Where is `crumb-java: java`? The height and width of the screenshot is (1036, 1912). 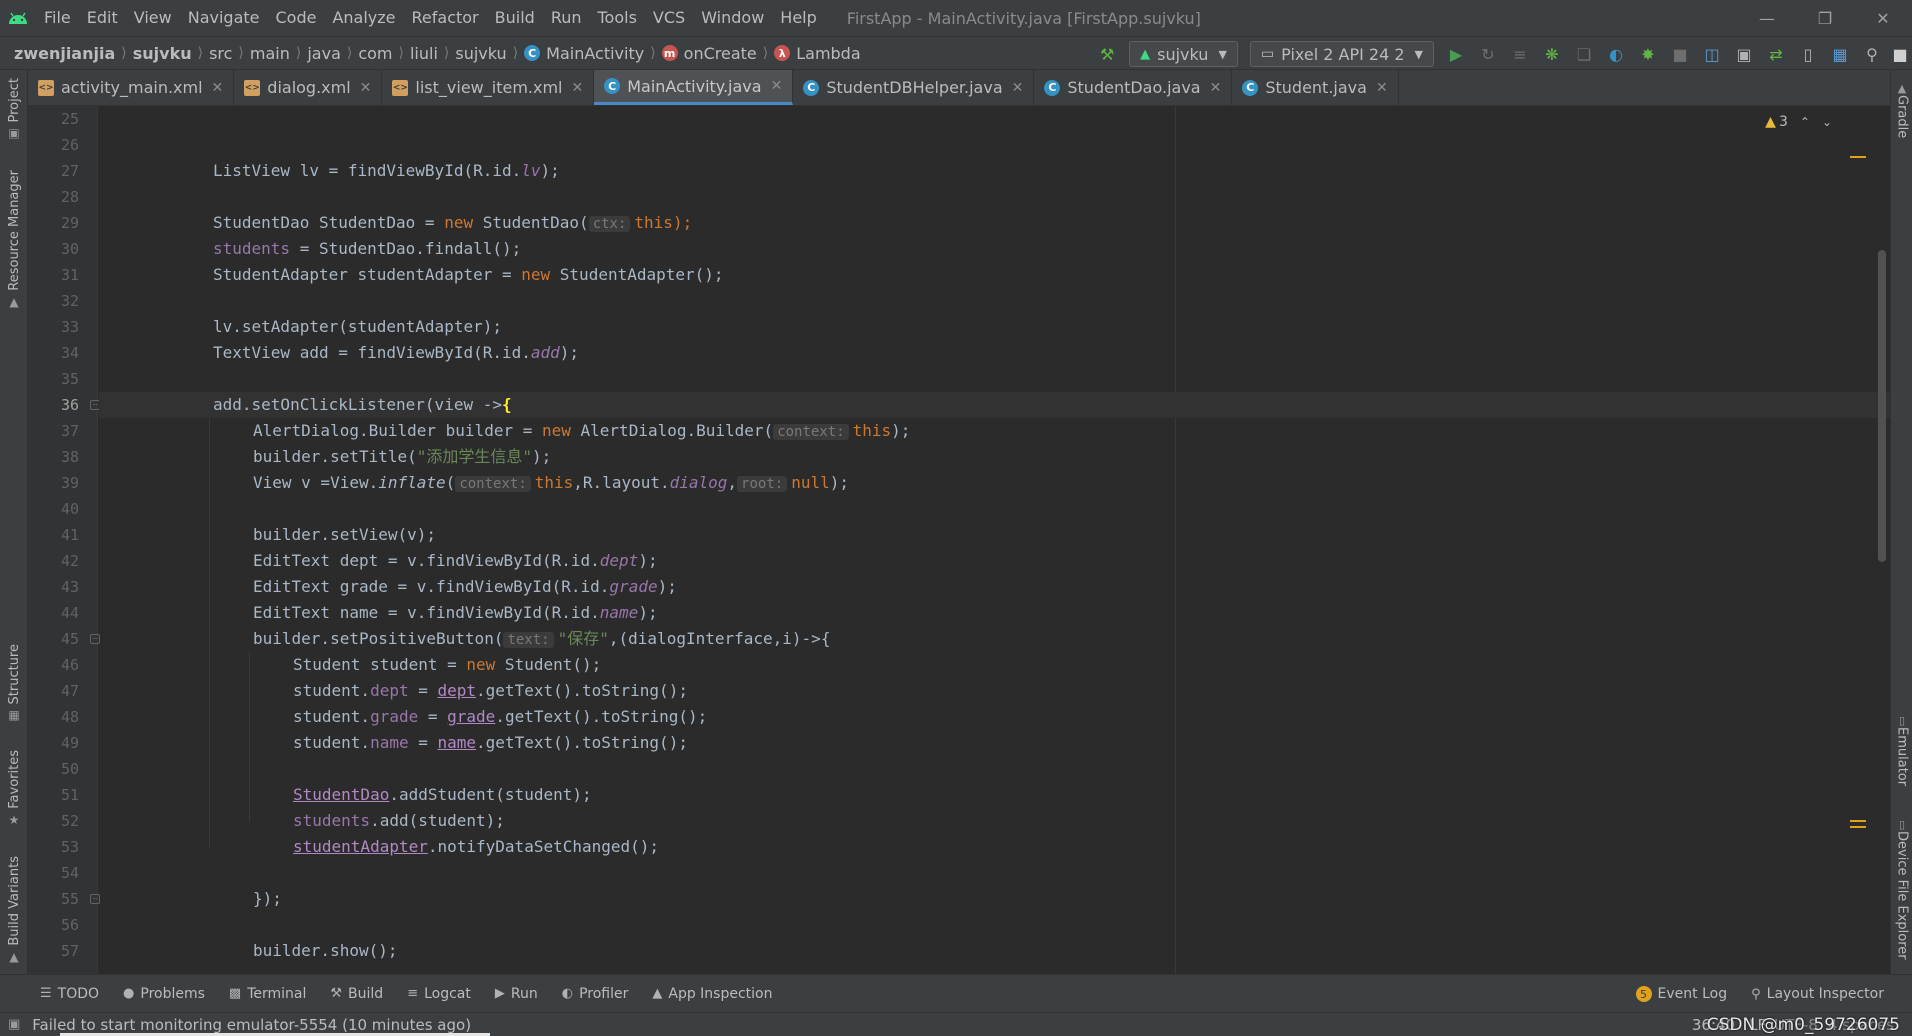
crumb-java: java is located at coordinates (324, 53).